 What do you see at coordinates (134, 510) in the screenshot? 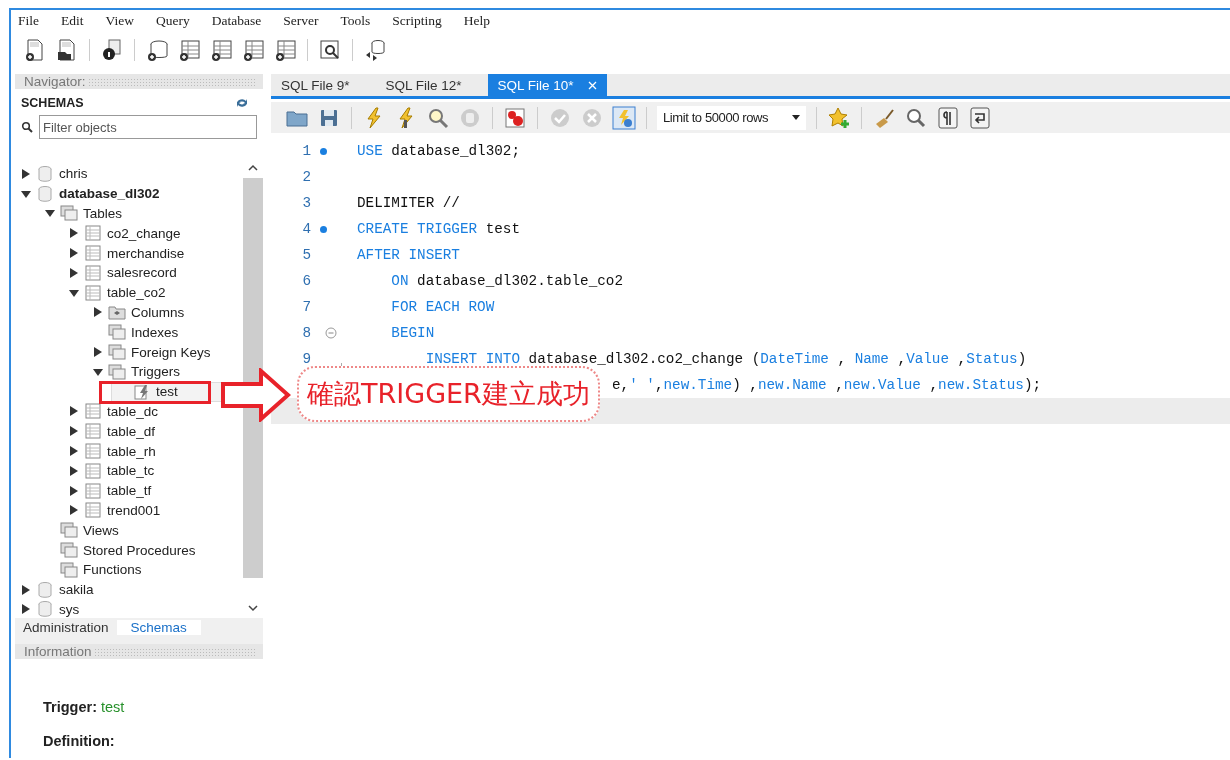
I see `tree-item-label: trend001` at bounding box center [134, 510].